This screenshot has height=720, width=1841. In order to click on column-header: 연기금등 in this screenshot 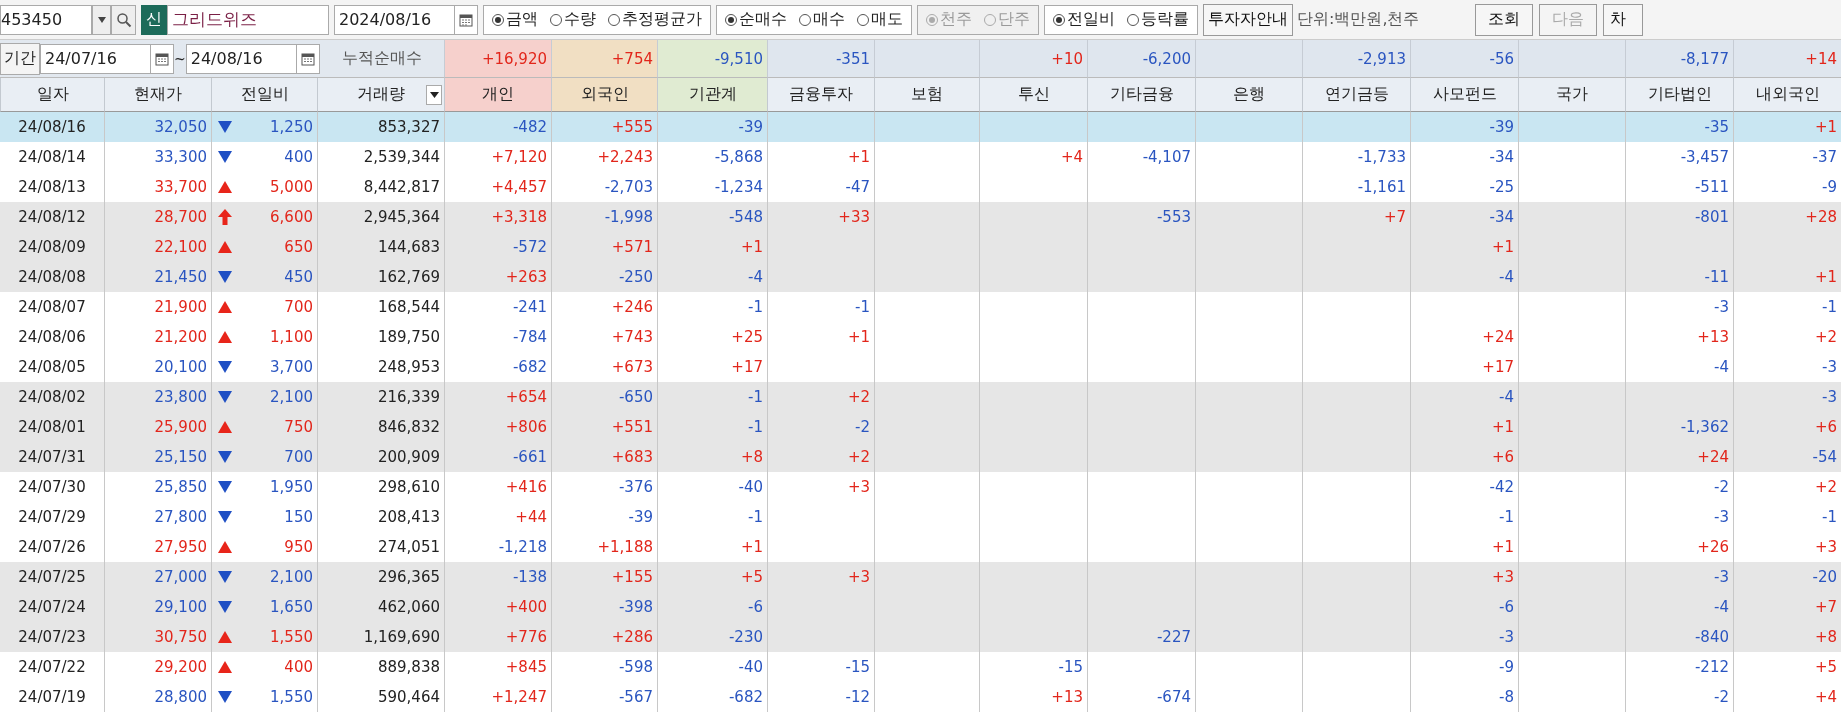, I will do `click(1356, 95)`.